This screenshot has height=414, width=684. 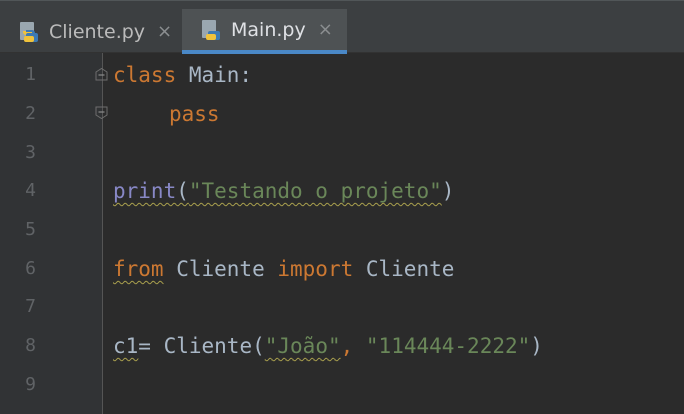 I want to click on line-number: 2, so click(x=30, y=113).